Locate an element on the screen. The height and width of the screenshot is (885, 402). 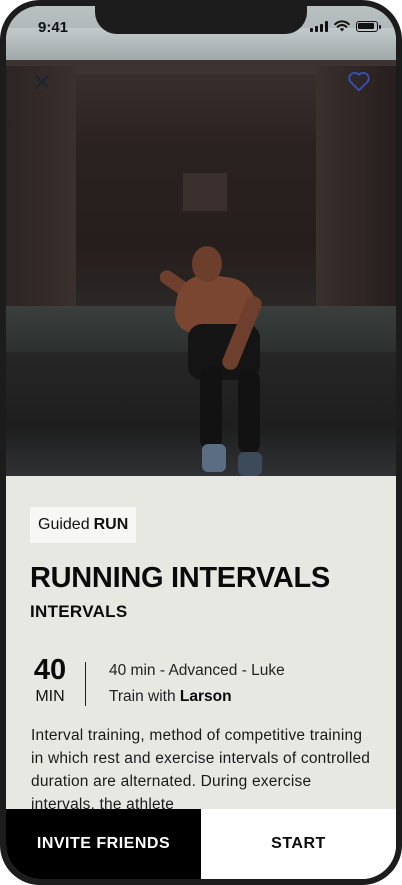
category-label: RUN is located at coordinates (111, 524).